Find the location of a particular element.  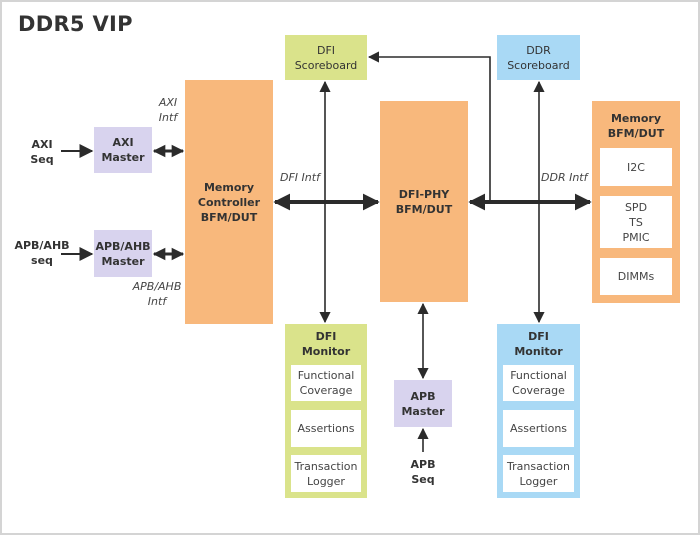

axi-master-block: AXI Master is located at coordinates (123, 150).